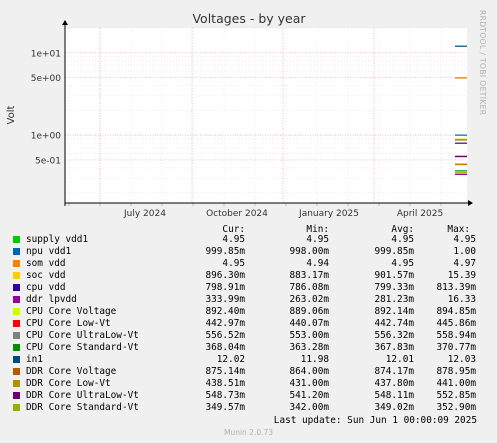  I want to click on legend-min-value: 864.00m, so click(309, 371).